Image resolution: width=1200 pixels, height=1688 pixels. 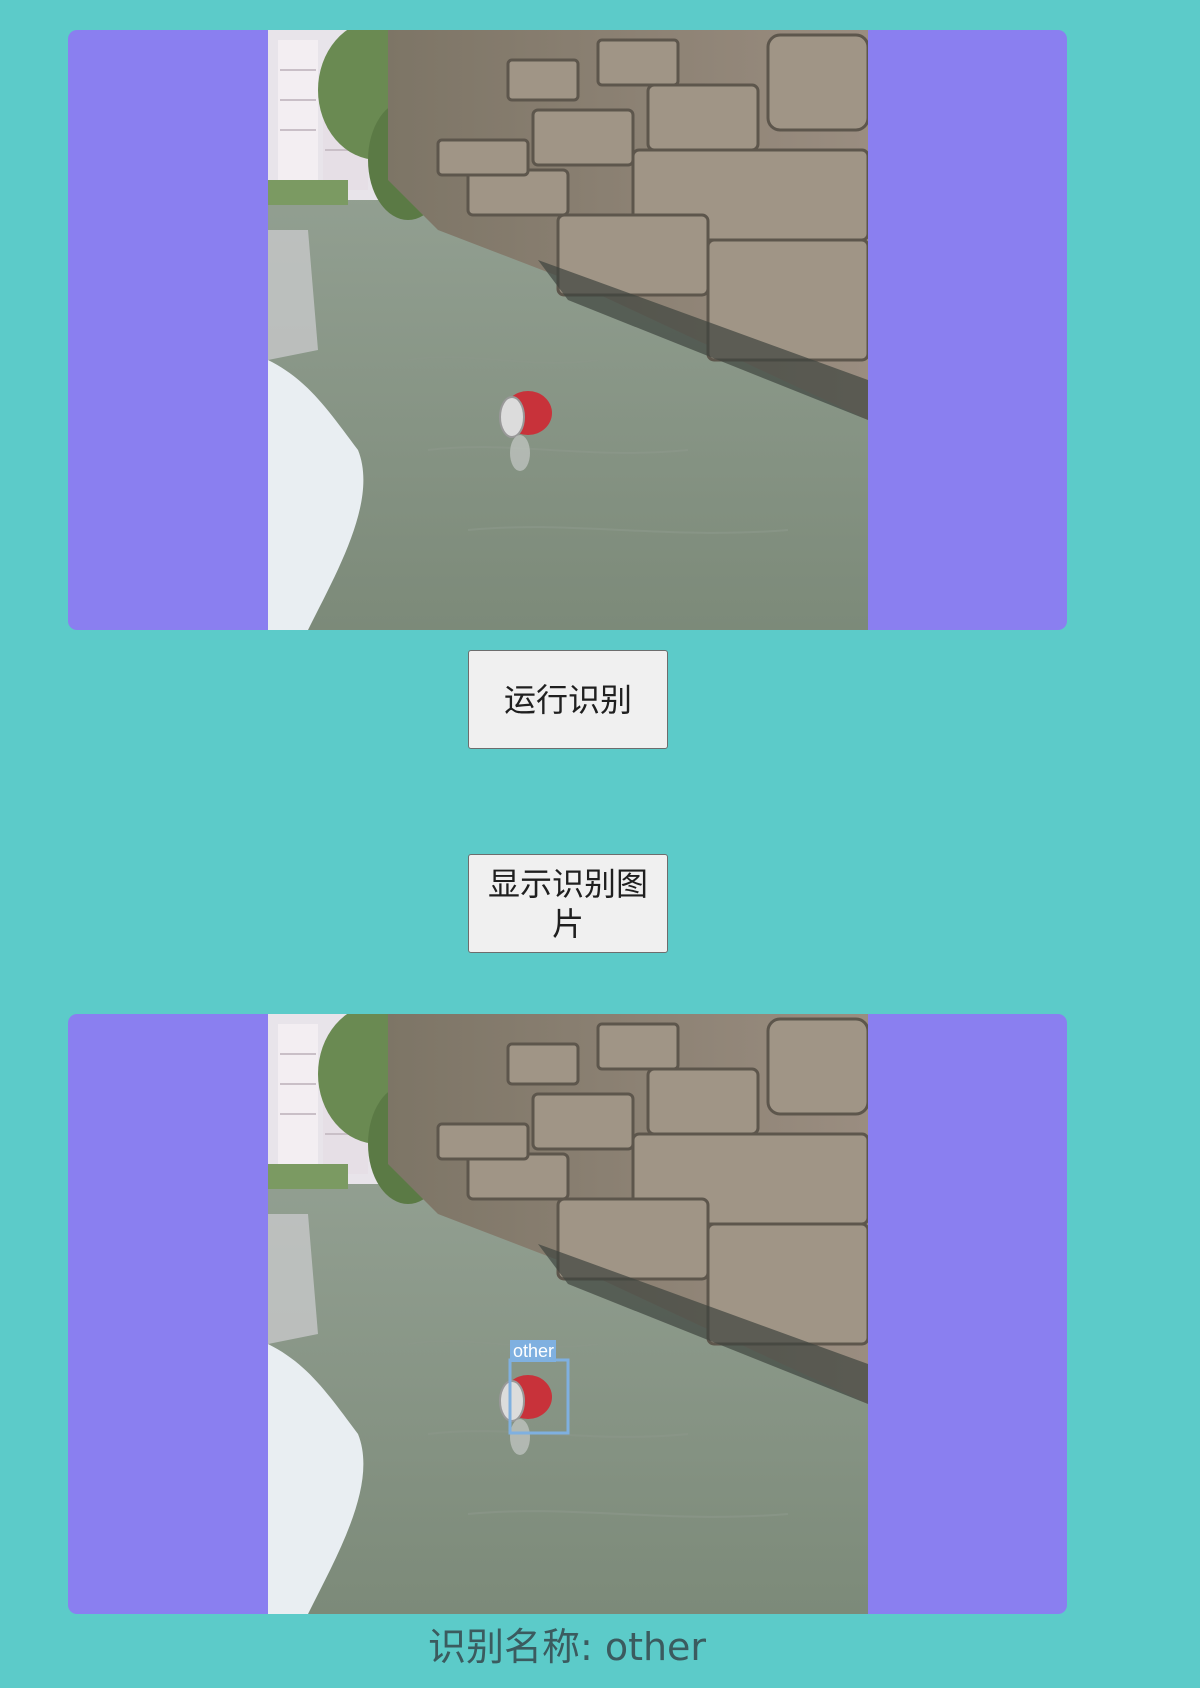 I want to click on run-detection-button: 运行识别, so click(x=568, y=699).